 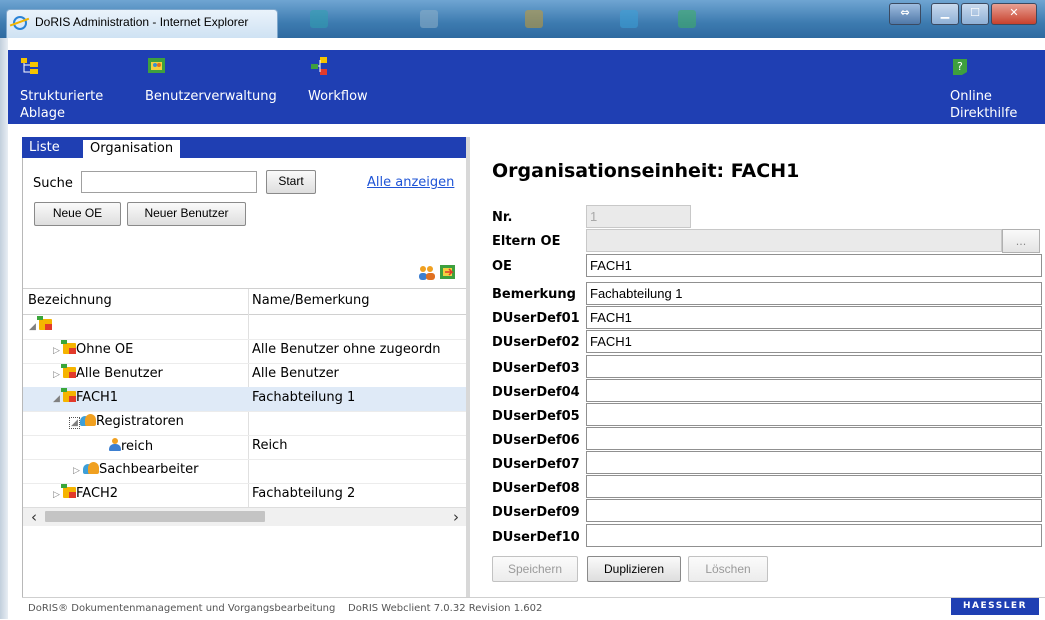 What do you see at coordinates (338, 96) in the screenshot?
I see `nav-label: Workflow` at bounding box center [338, 96].